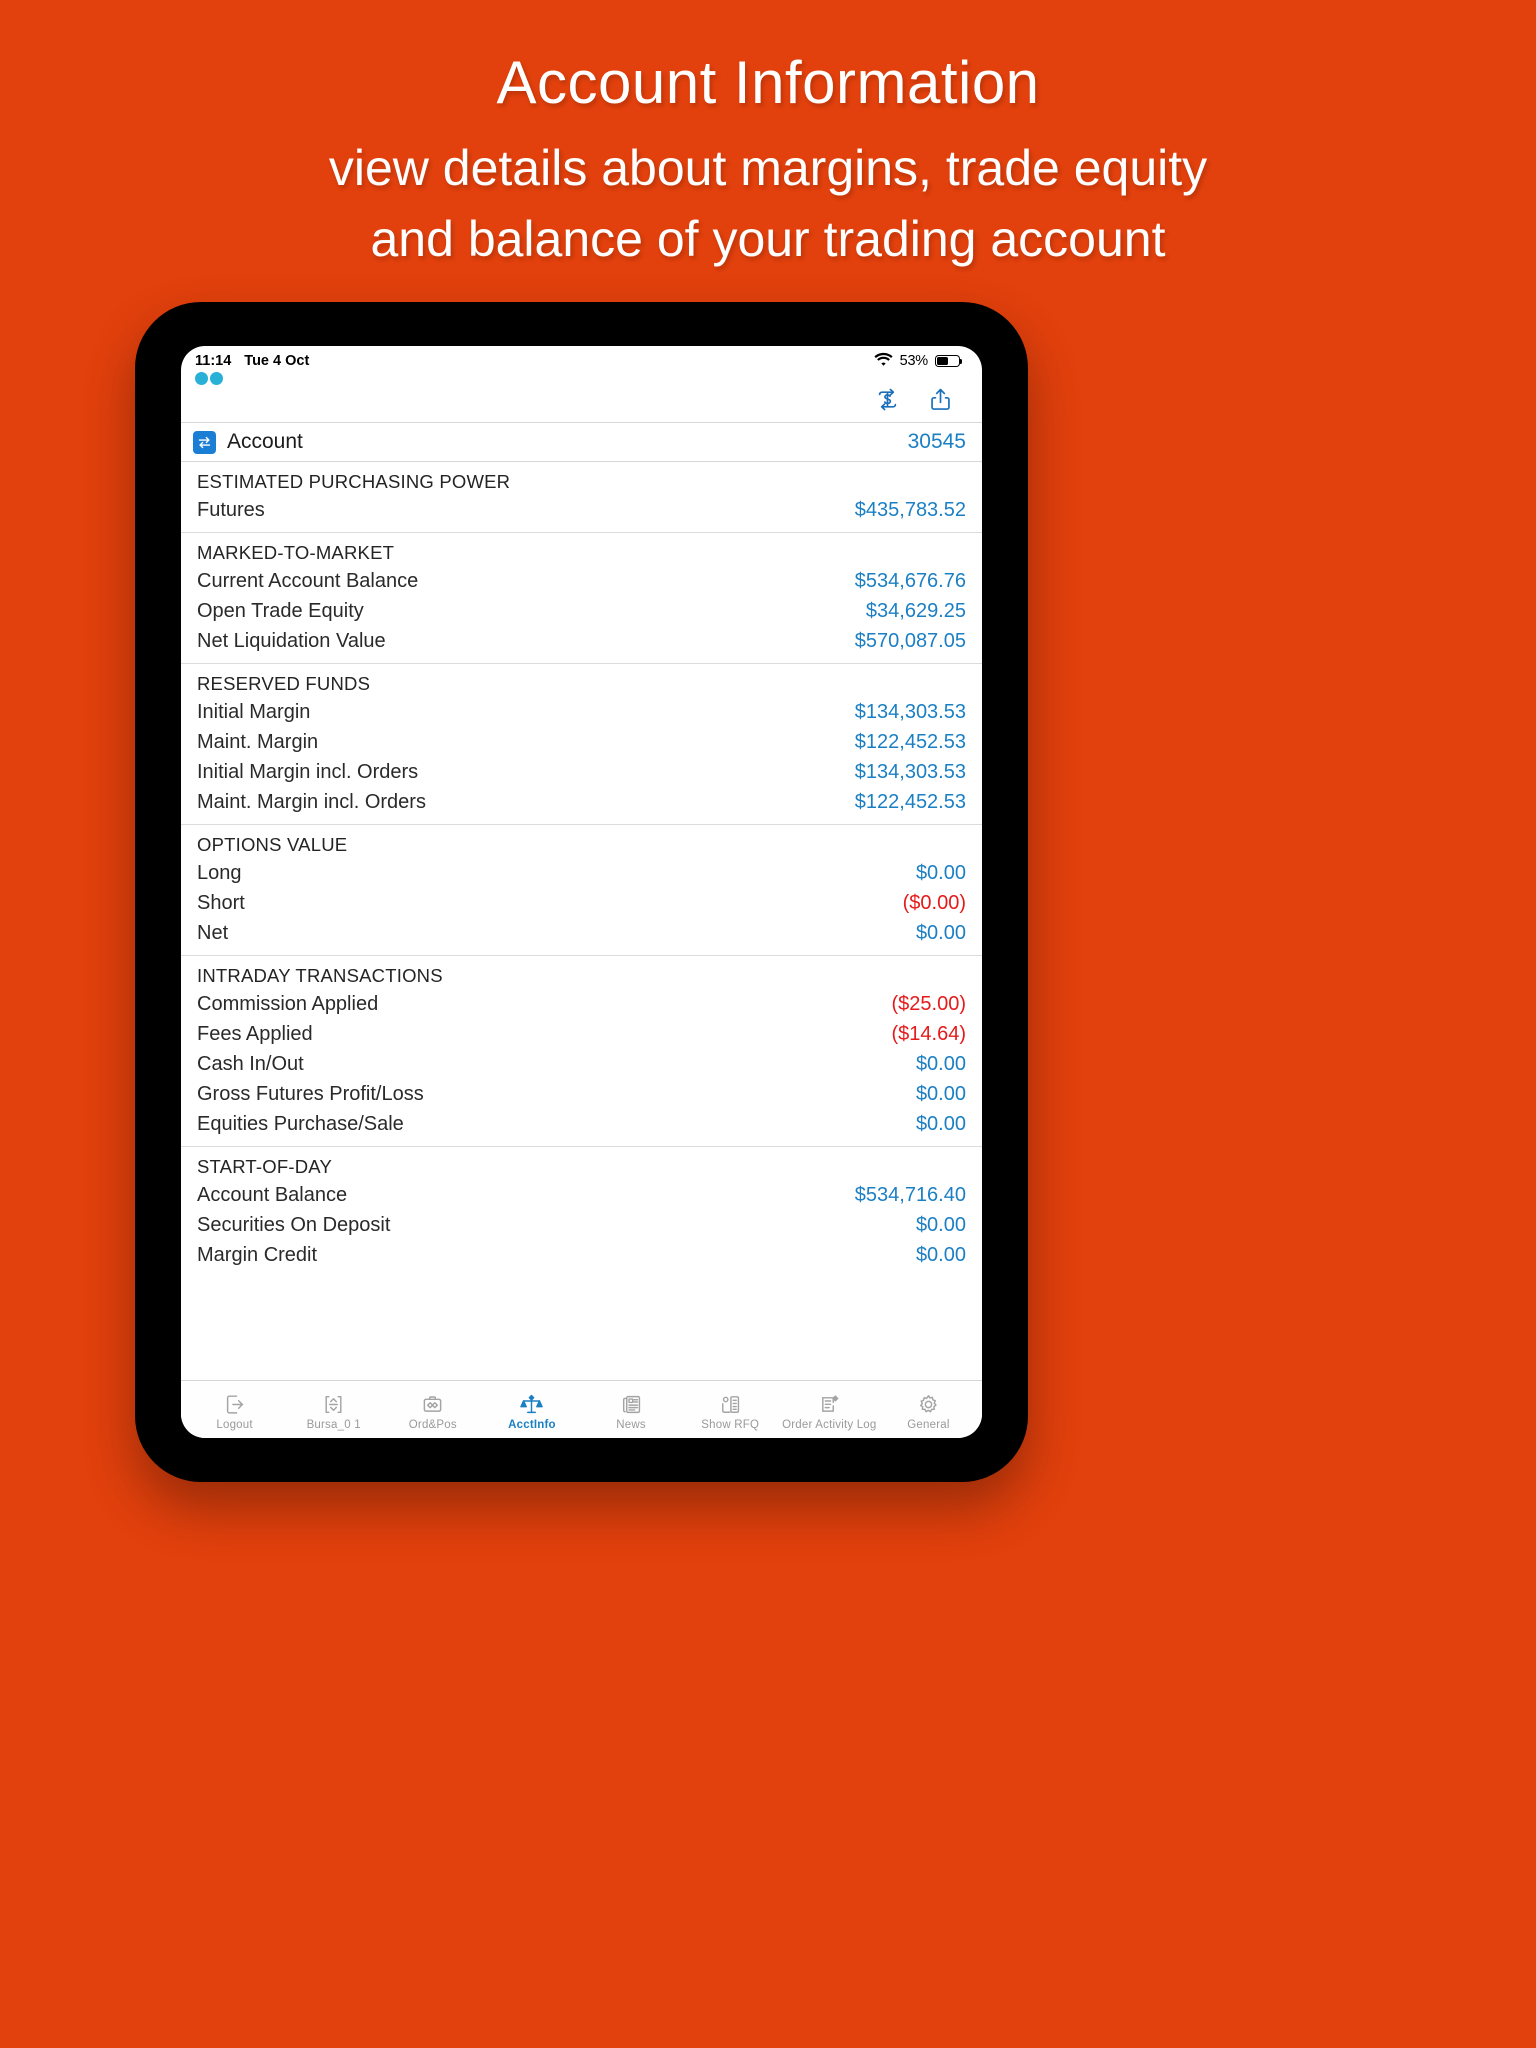  What do you see at coordinates (910, 581) in the screenshot?
I see `info-row-value: $534,676.76` at bounding box center [910, 581].